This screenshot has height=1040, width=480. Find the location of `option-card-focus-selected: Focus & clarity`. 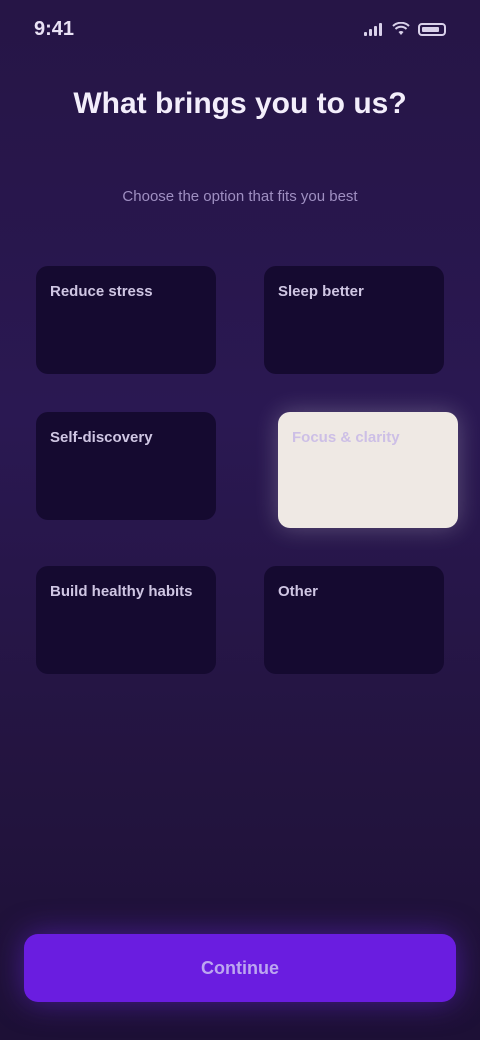

option-card-focus-selected: Focus & clarity is located at coordinates (368, 470).